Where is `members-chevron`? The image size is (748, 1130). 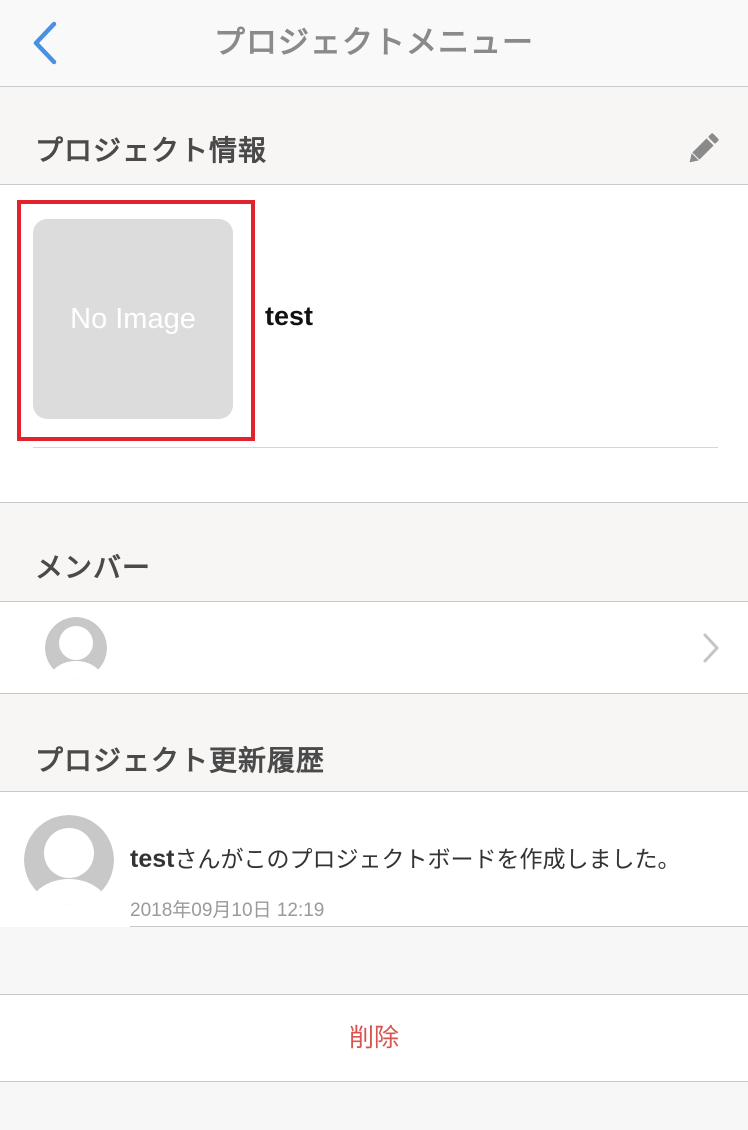
members-chevron is located at coordinates (711, 648).